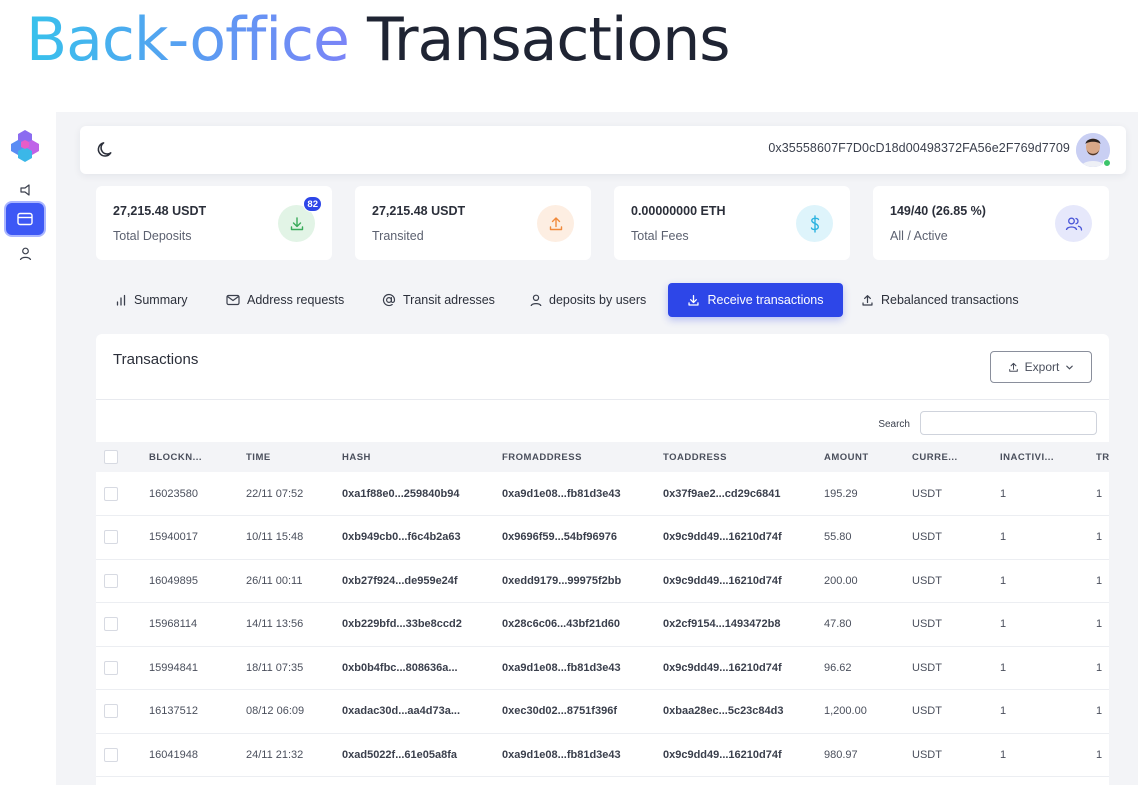  What do you see at coordinates (559, 711) in the screenshot?
I see `table-cell: 0xec30d02...8751f396f` at bounding box center [559, 711].